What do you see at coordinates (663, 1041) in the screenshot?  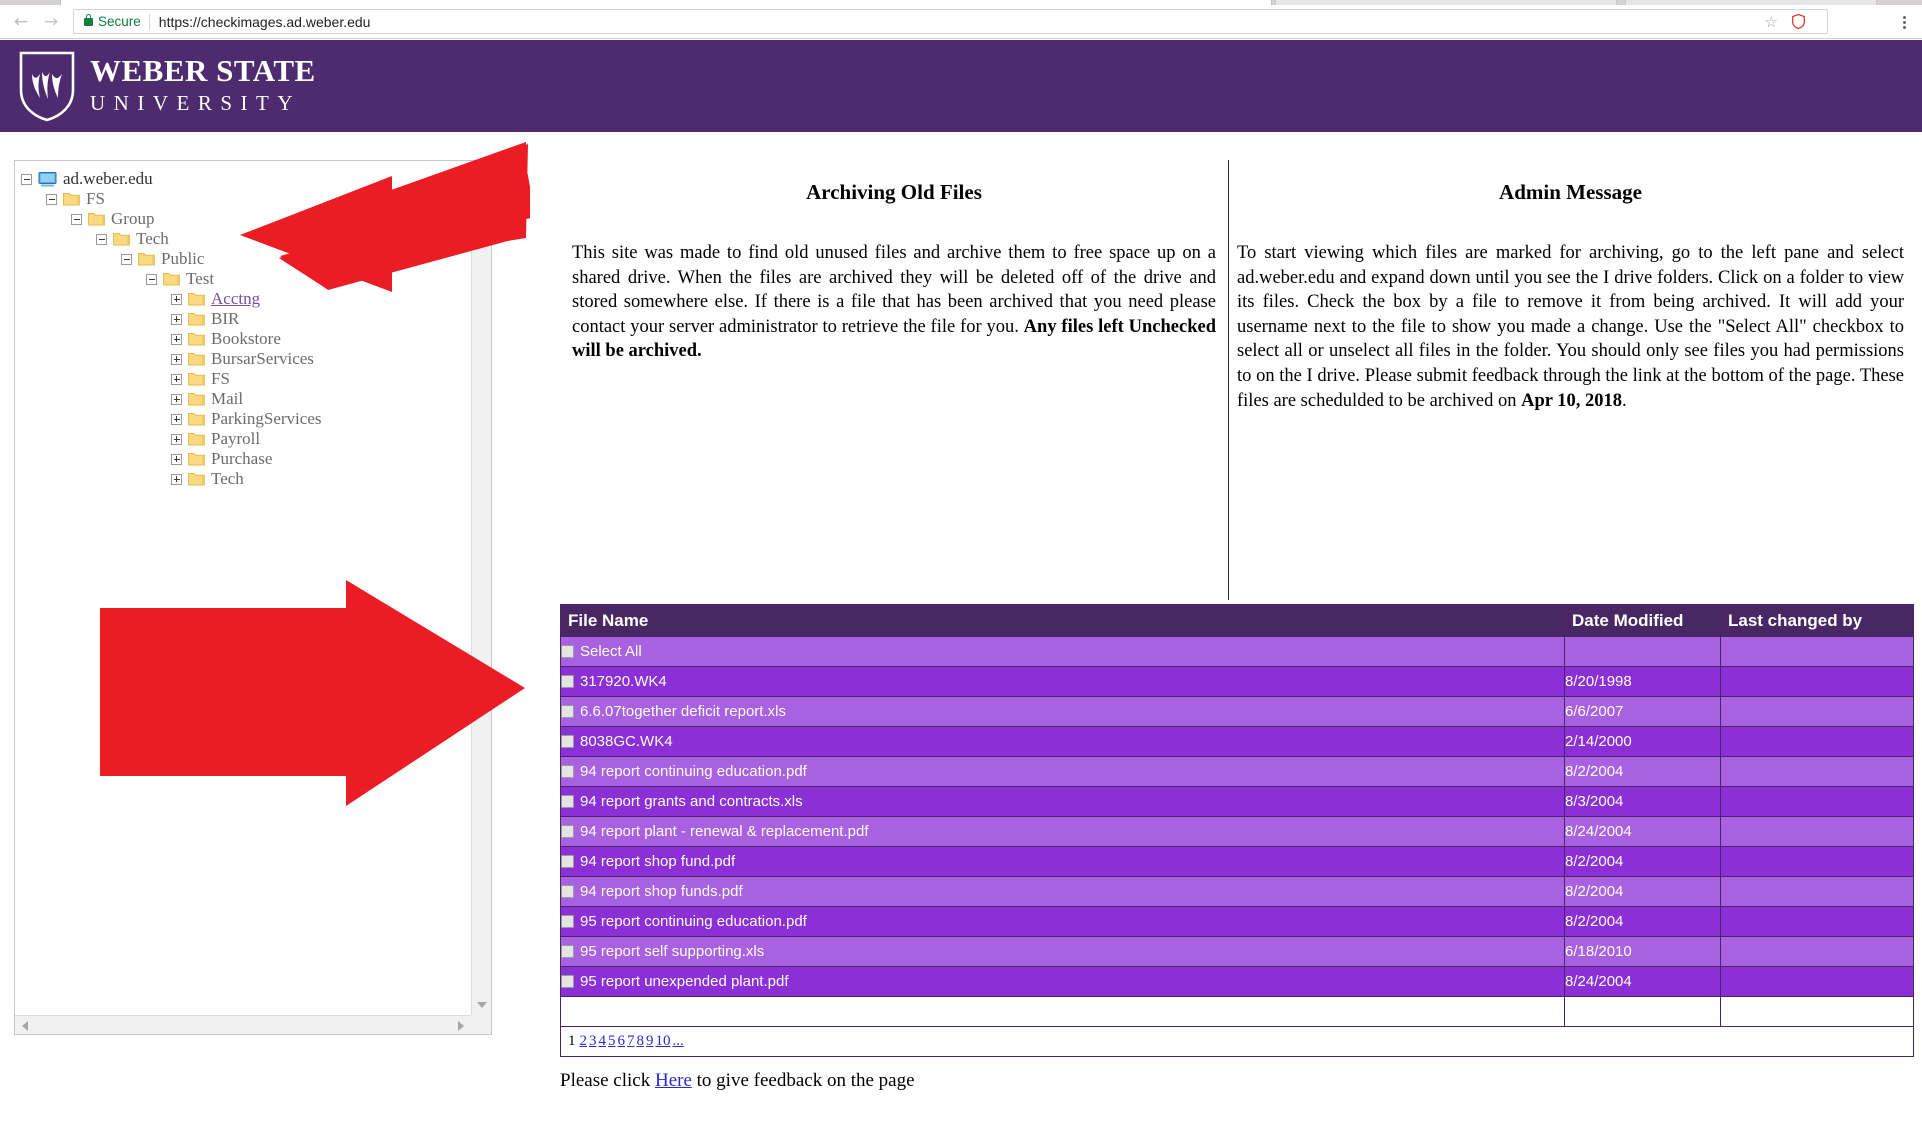 I see `pagination-page-link: 10` at bounding box center [663, 1041].